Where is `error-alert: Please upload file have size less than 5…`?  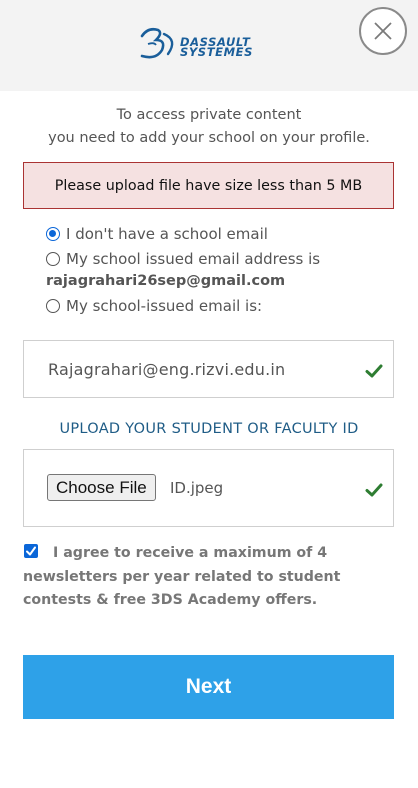
error-alert: Please upload file have size less than 5… is located at coordinates (208, 185).